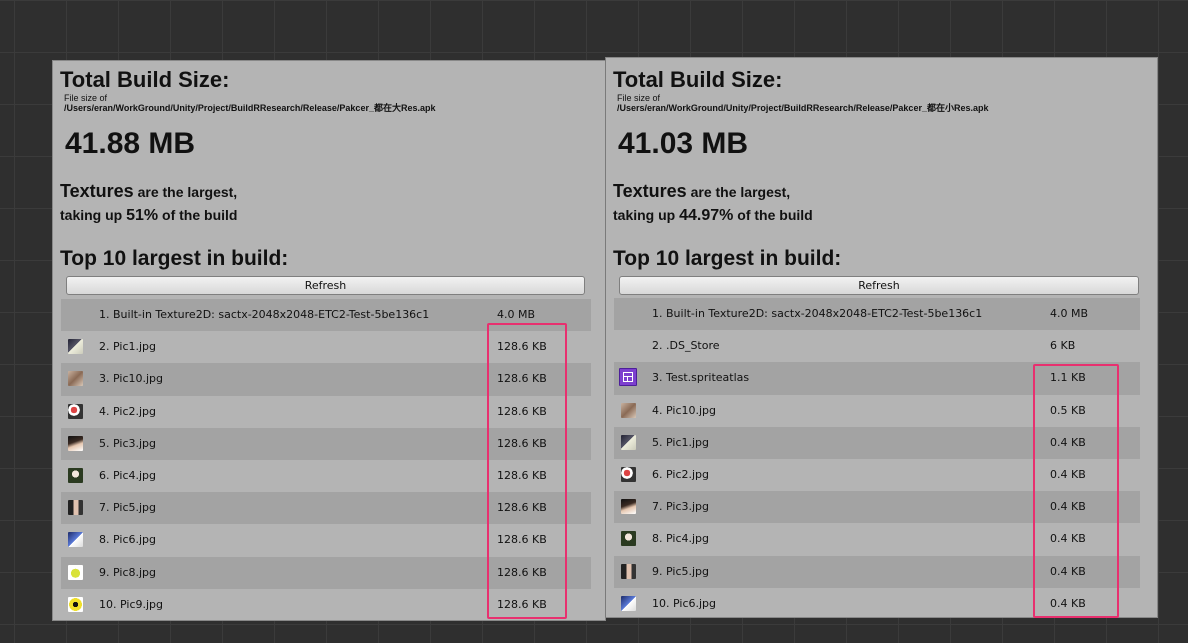 The height and width of the screenshot is (643, 1188). What do you see at coordinates (128, 540) in the screenshot?
I see `asset-name: 8. Pic6.jpg` at bounding box center [128, 540].